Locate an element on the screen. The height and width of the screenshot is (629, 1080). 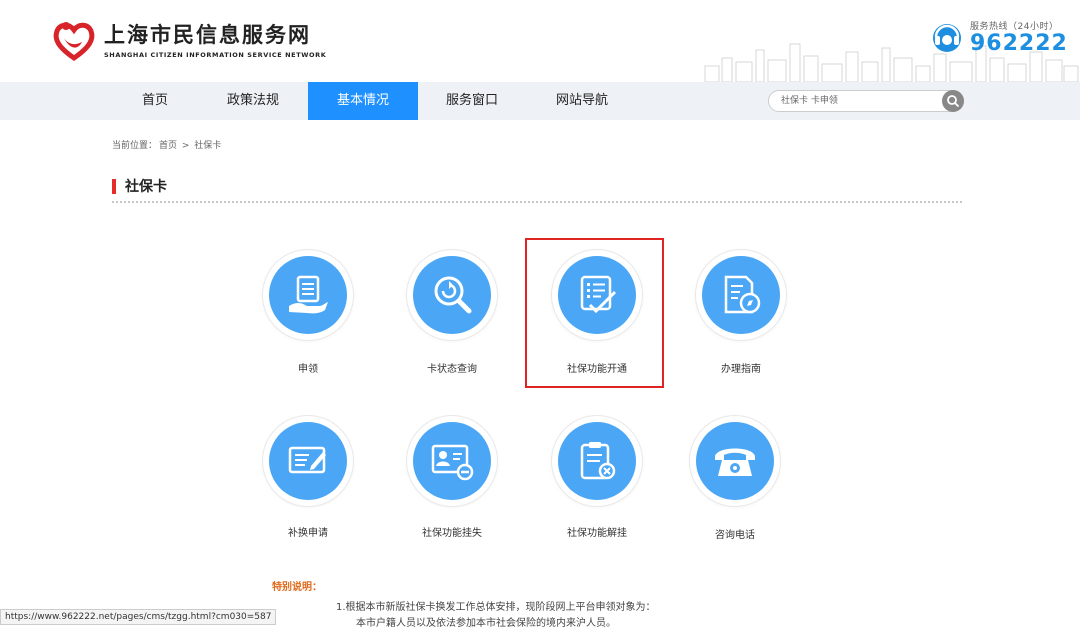
nav-item-home: 首页 is located at coordinates (155, 101).